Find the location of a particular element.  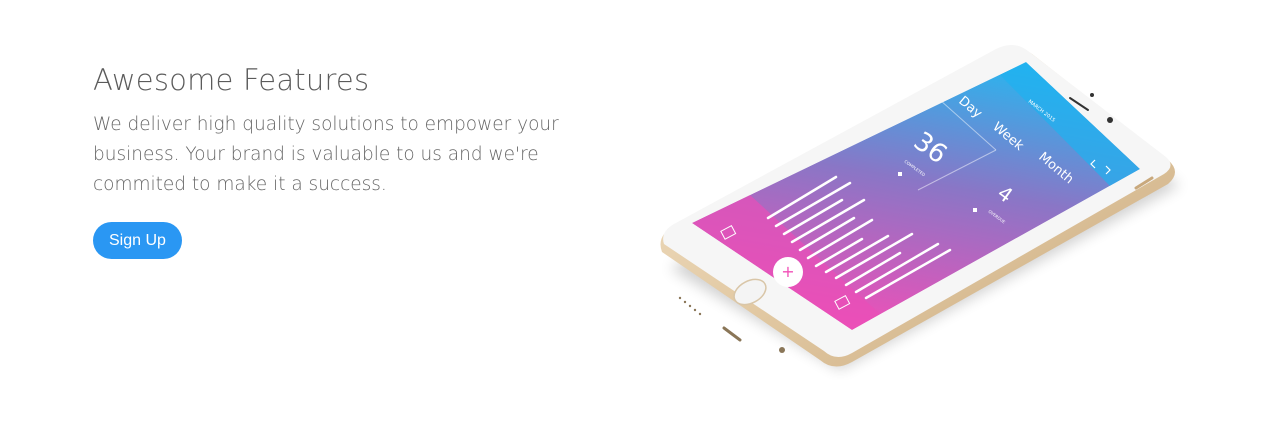

hero-title: Awesome Features is located at coordinates (231, 80).